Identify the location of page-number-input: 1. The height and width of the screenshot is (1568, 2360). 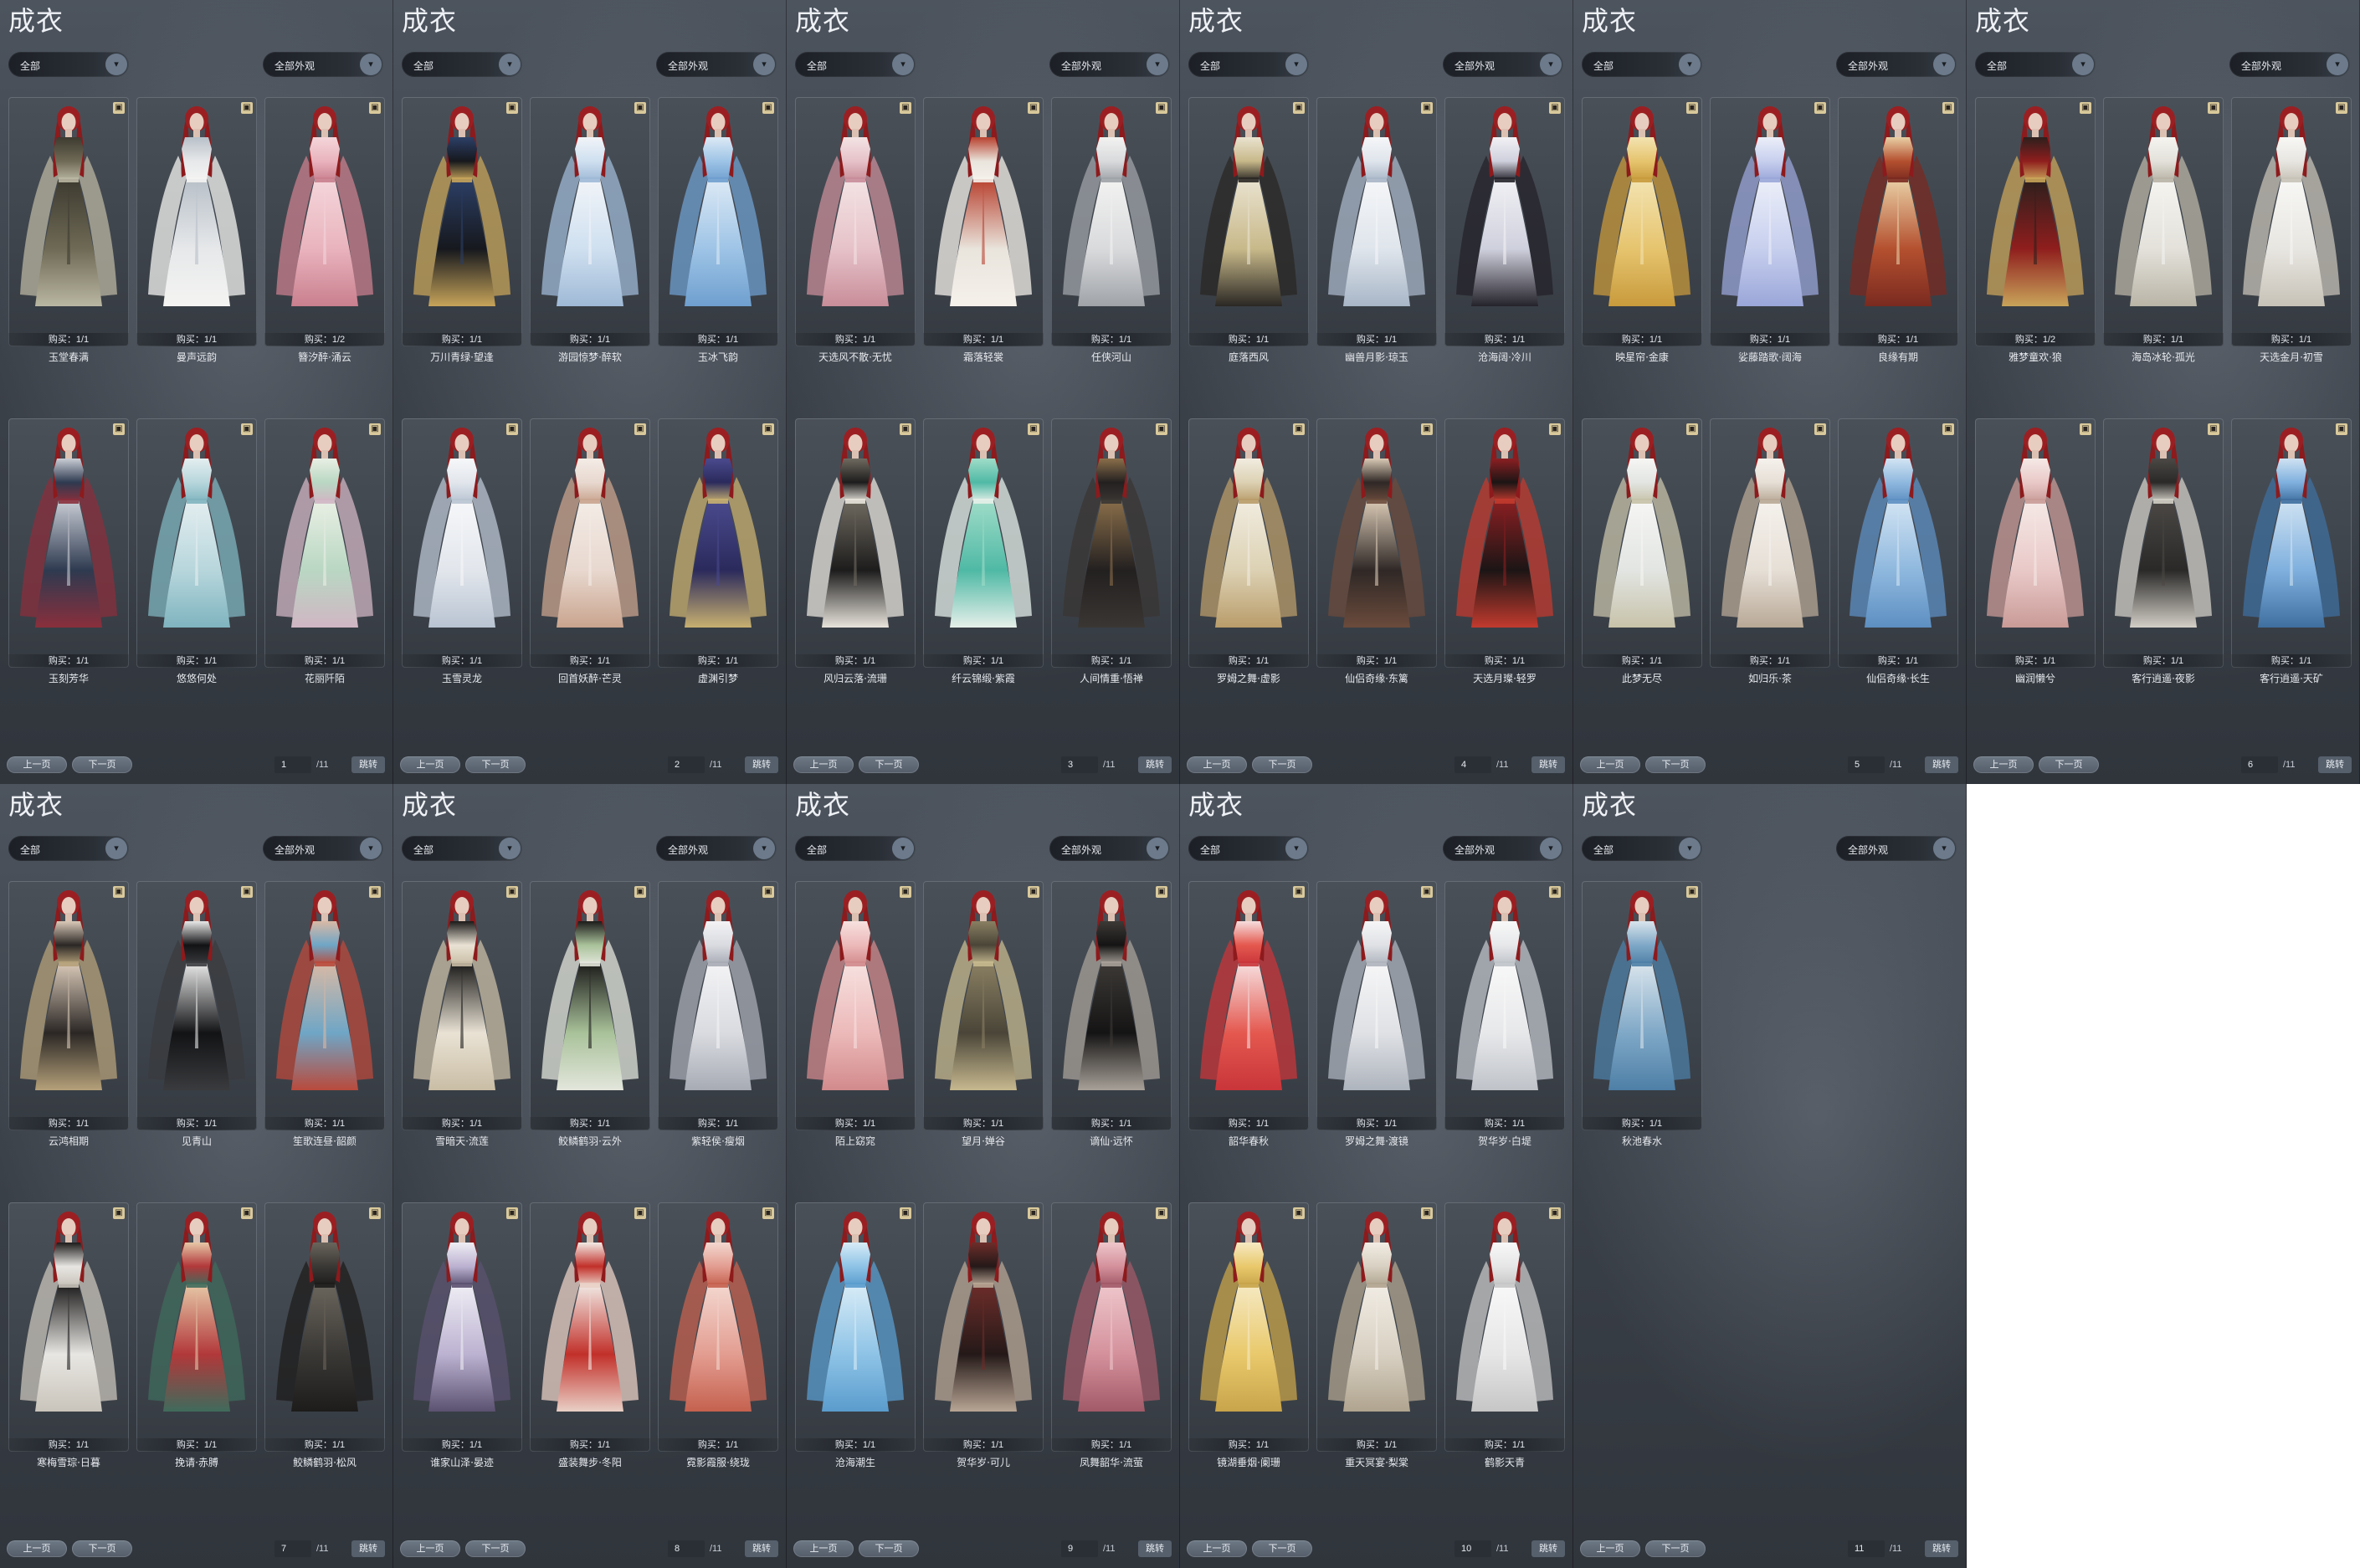
(292, 765).